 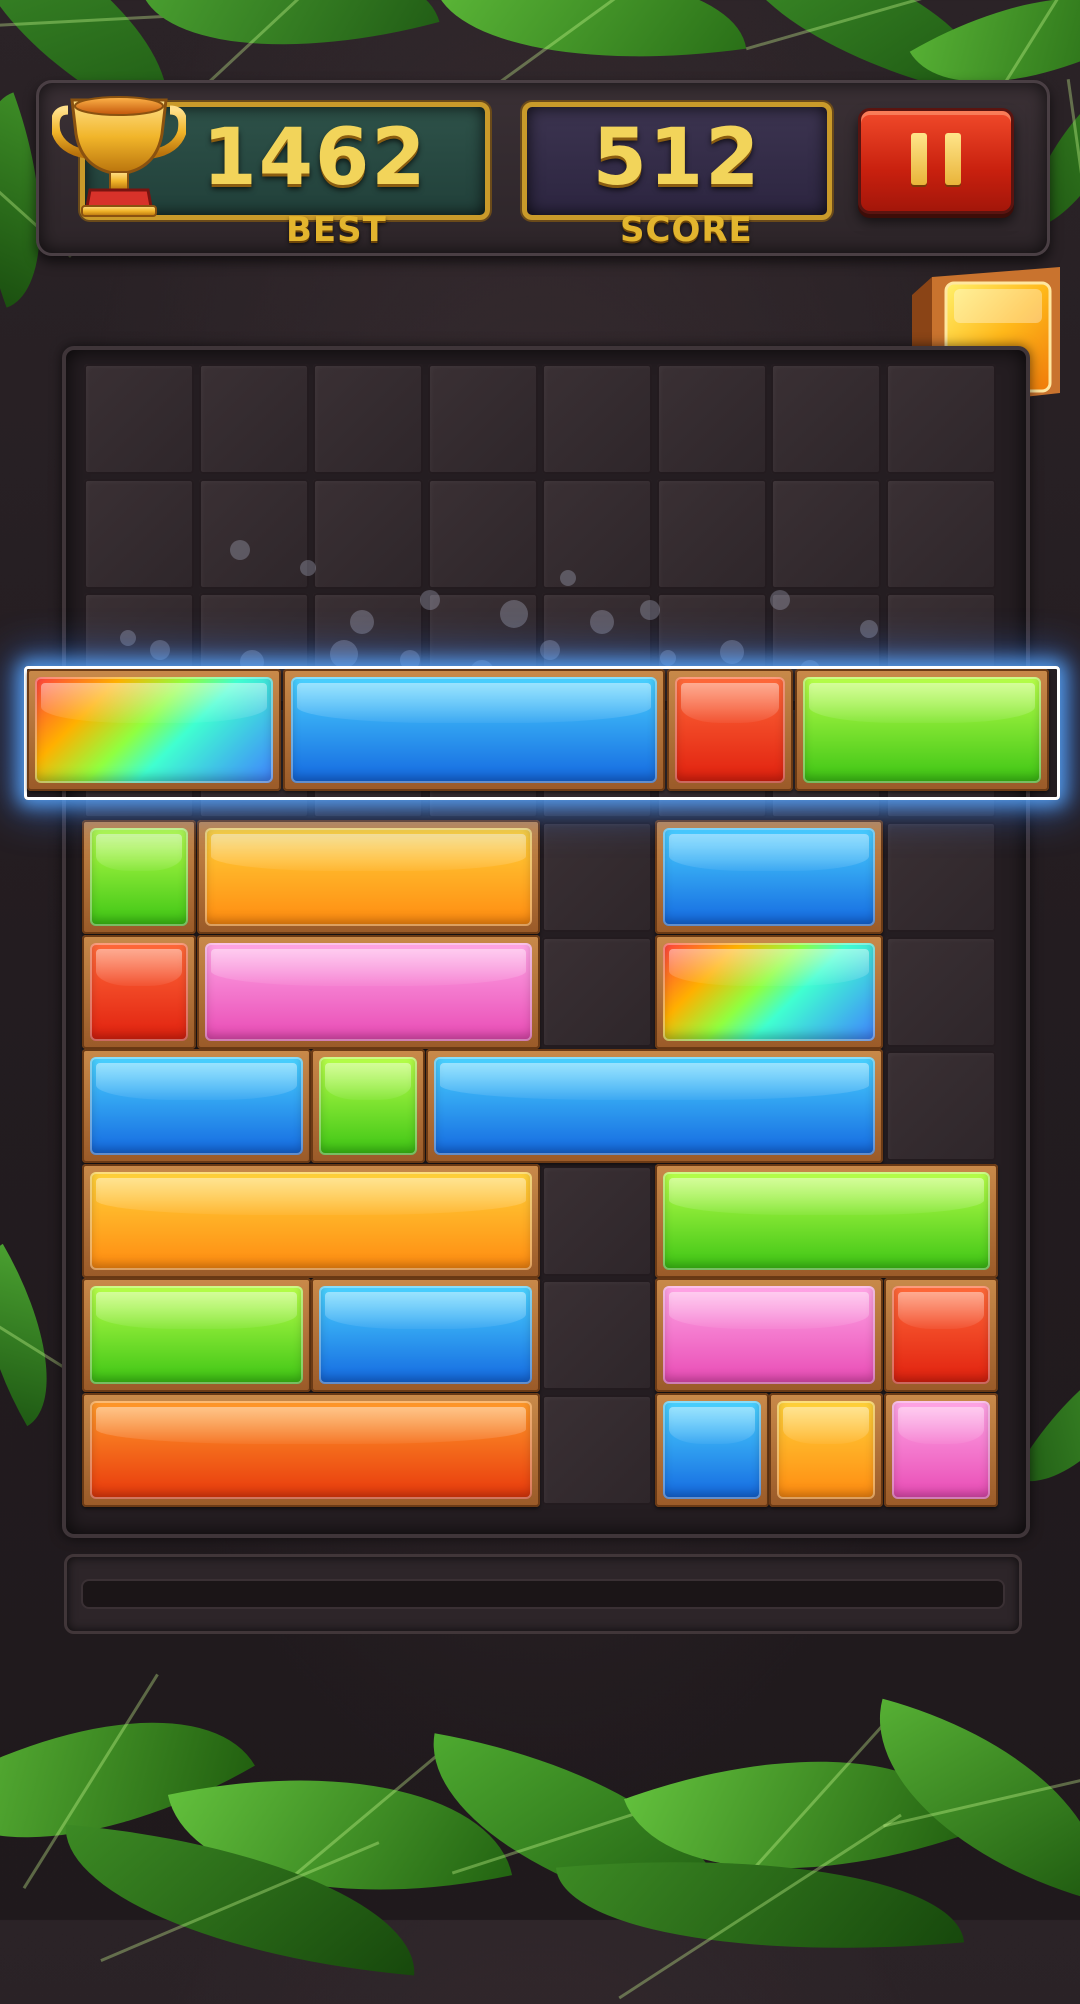 I want to click on pause-button, so click(x=936, y=161).